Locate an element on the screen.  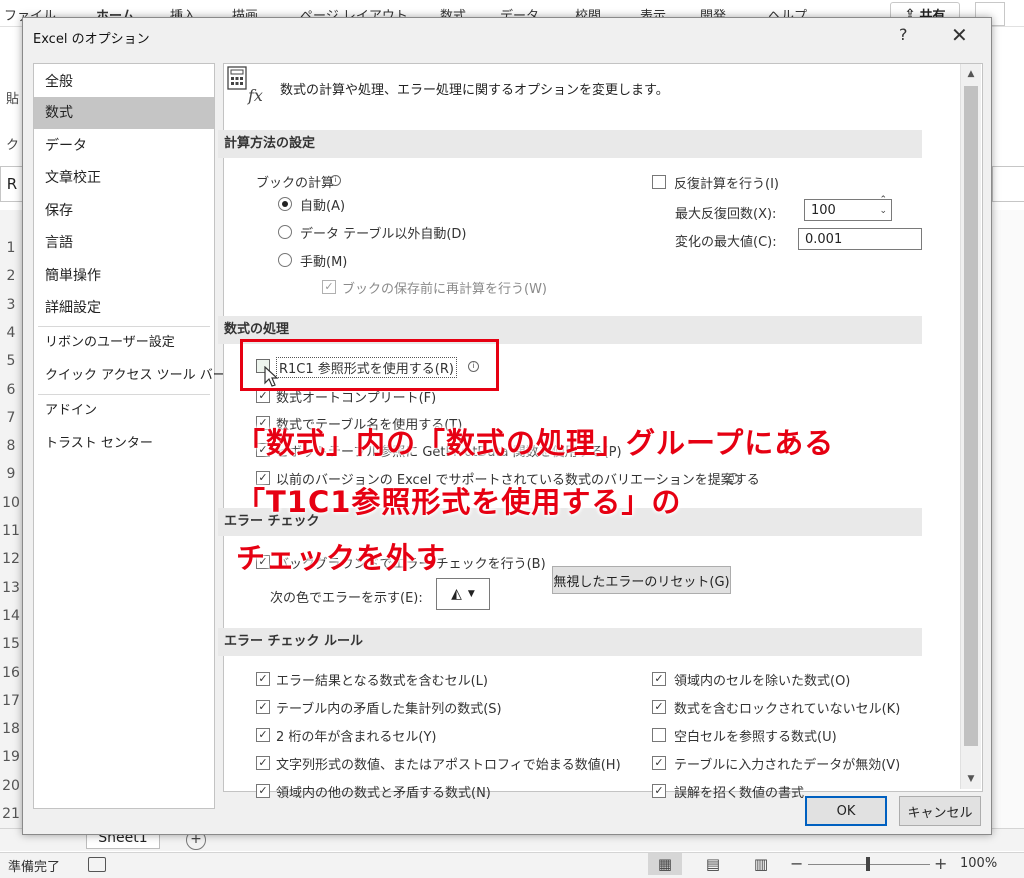
rule-checkbox is located at coordinates (659, 735).